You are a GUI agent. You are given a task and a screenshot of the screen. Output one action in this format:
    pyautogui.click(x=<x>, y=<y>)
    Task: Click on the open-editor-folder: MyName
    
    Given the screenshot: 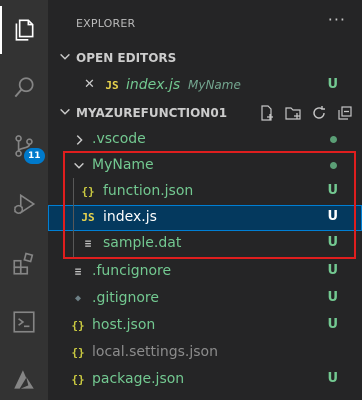 What is the action you would take?
    pyautogui.click(x=214, y=85)
    